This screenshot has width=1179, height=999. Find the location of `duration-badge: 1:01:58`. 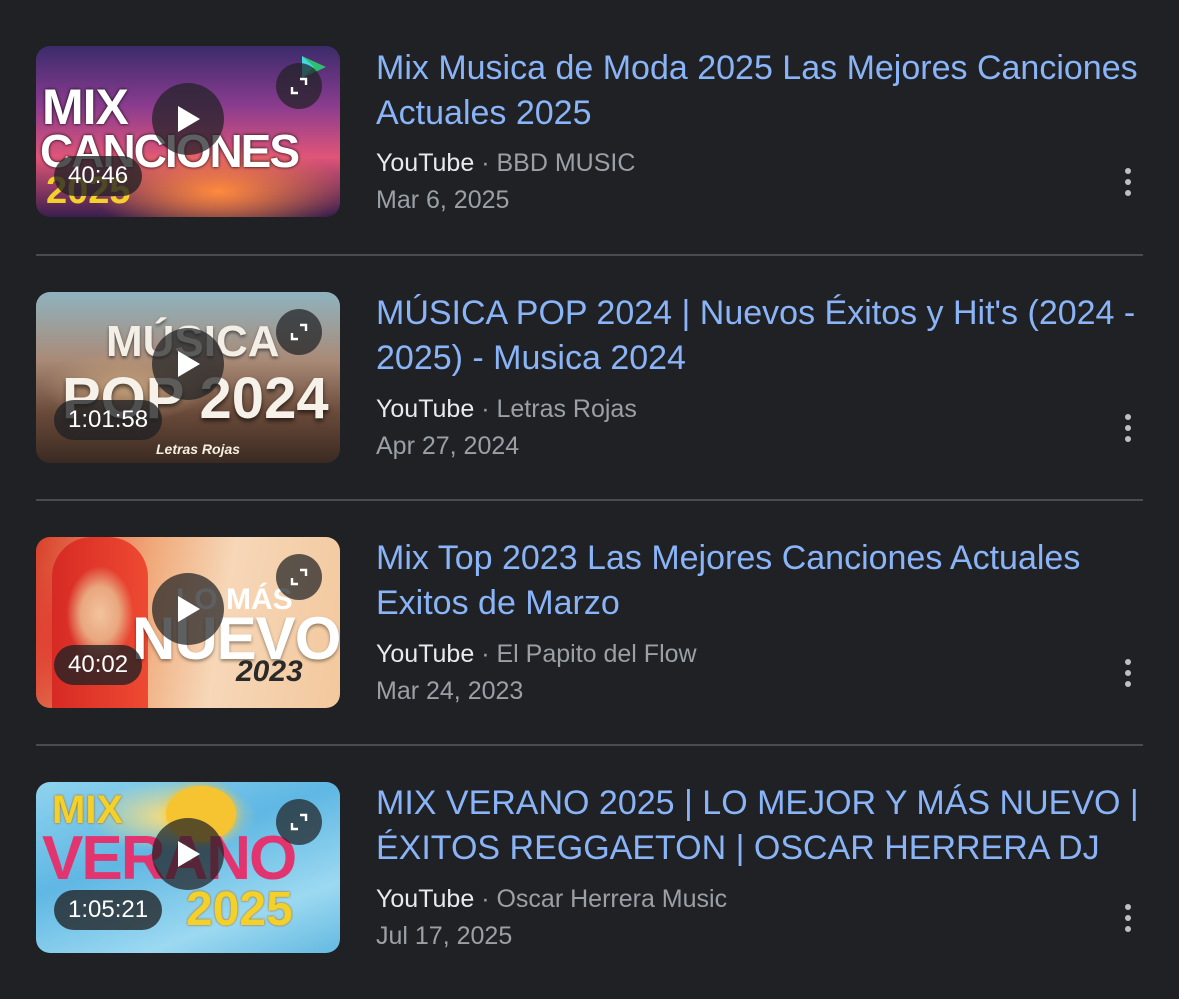

duration-badge: 1:01:58 is located at coordinates (108, 420).